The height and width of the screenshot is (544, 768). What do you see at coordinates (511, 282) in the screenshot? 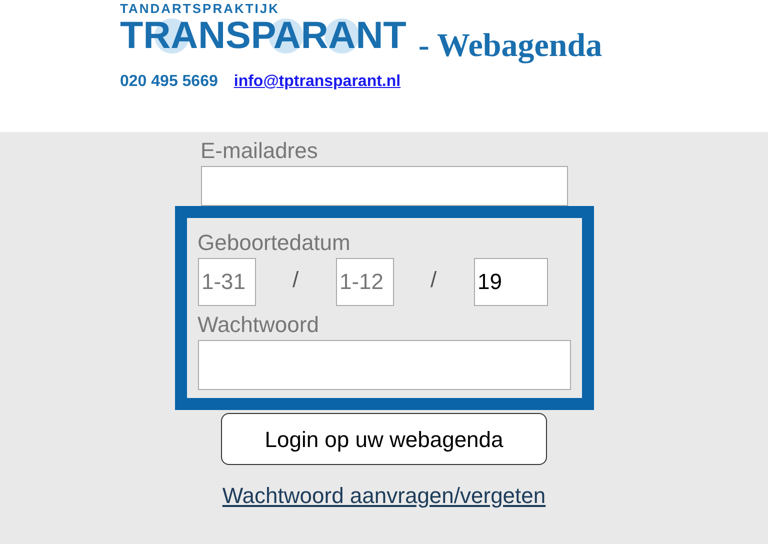
I see `year-field: 19` at bounding box center [511, 282].